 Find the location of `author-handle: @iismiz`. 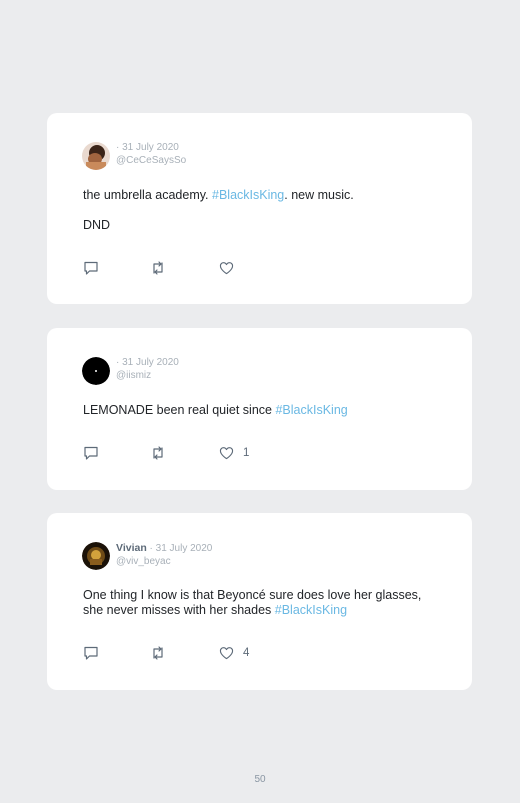

author-handle: @iismiz is located at coordinates (147, 375).